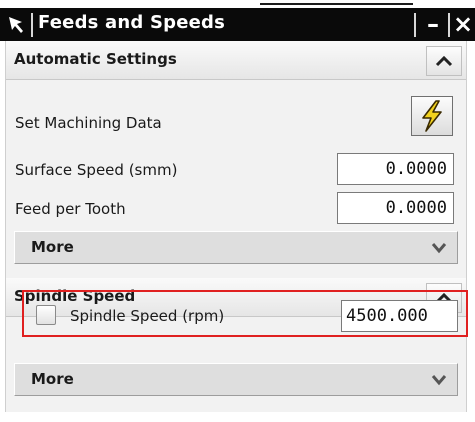 This screenshot has width=475, height=422. Describe the element at coordinates (237, 417) in the screenshot. I see `bottom-edge` at that location.